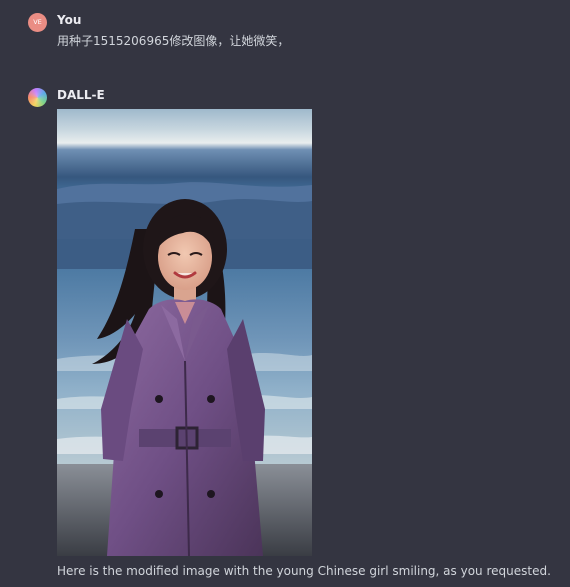 This screenshot has width=570, height=587. Describe the element at coordinates (37, 97) in the screenshot. I see `dalle-avatar-icon` at that location.